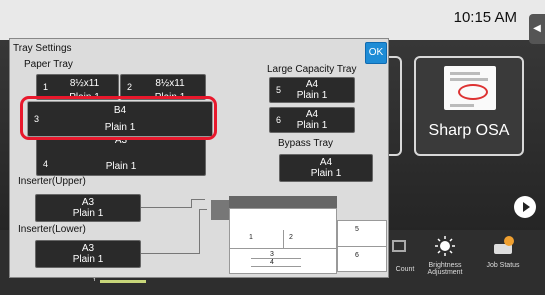 The image size is (545, 295). Describe the element at coordinates (405, 269) in the screenshot. I see `counter-label: Count` at that location.